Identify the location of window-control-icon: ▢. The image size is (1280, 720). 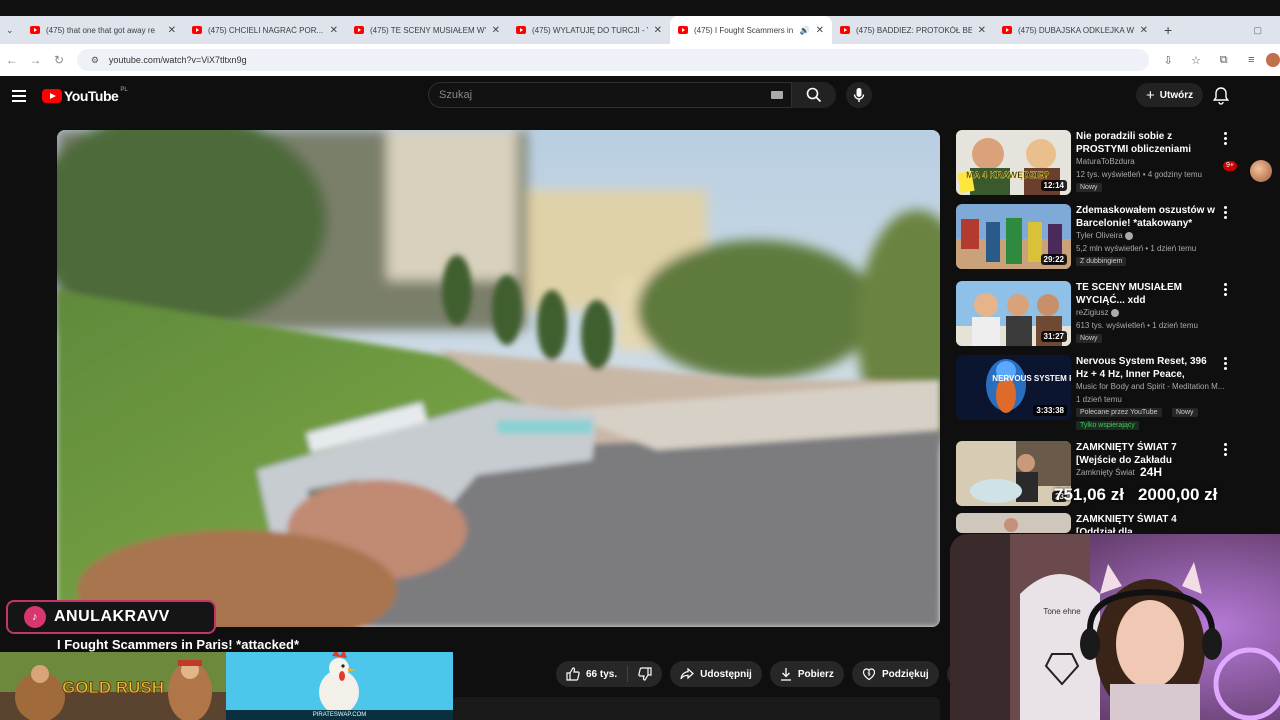
(1257, 30).